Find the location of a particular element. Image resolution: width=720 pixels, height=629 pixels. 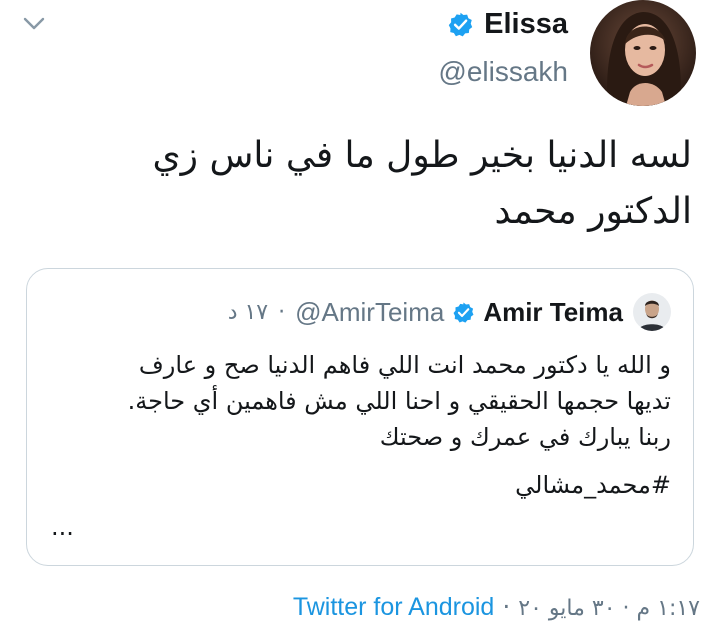

tweet-text-line: لسه الدنيا بخير طول ما في ناس زي is located at coordinates (422, 155).